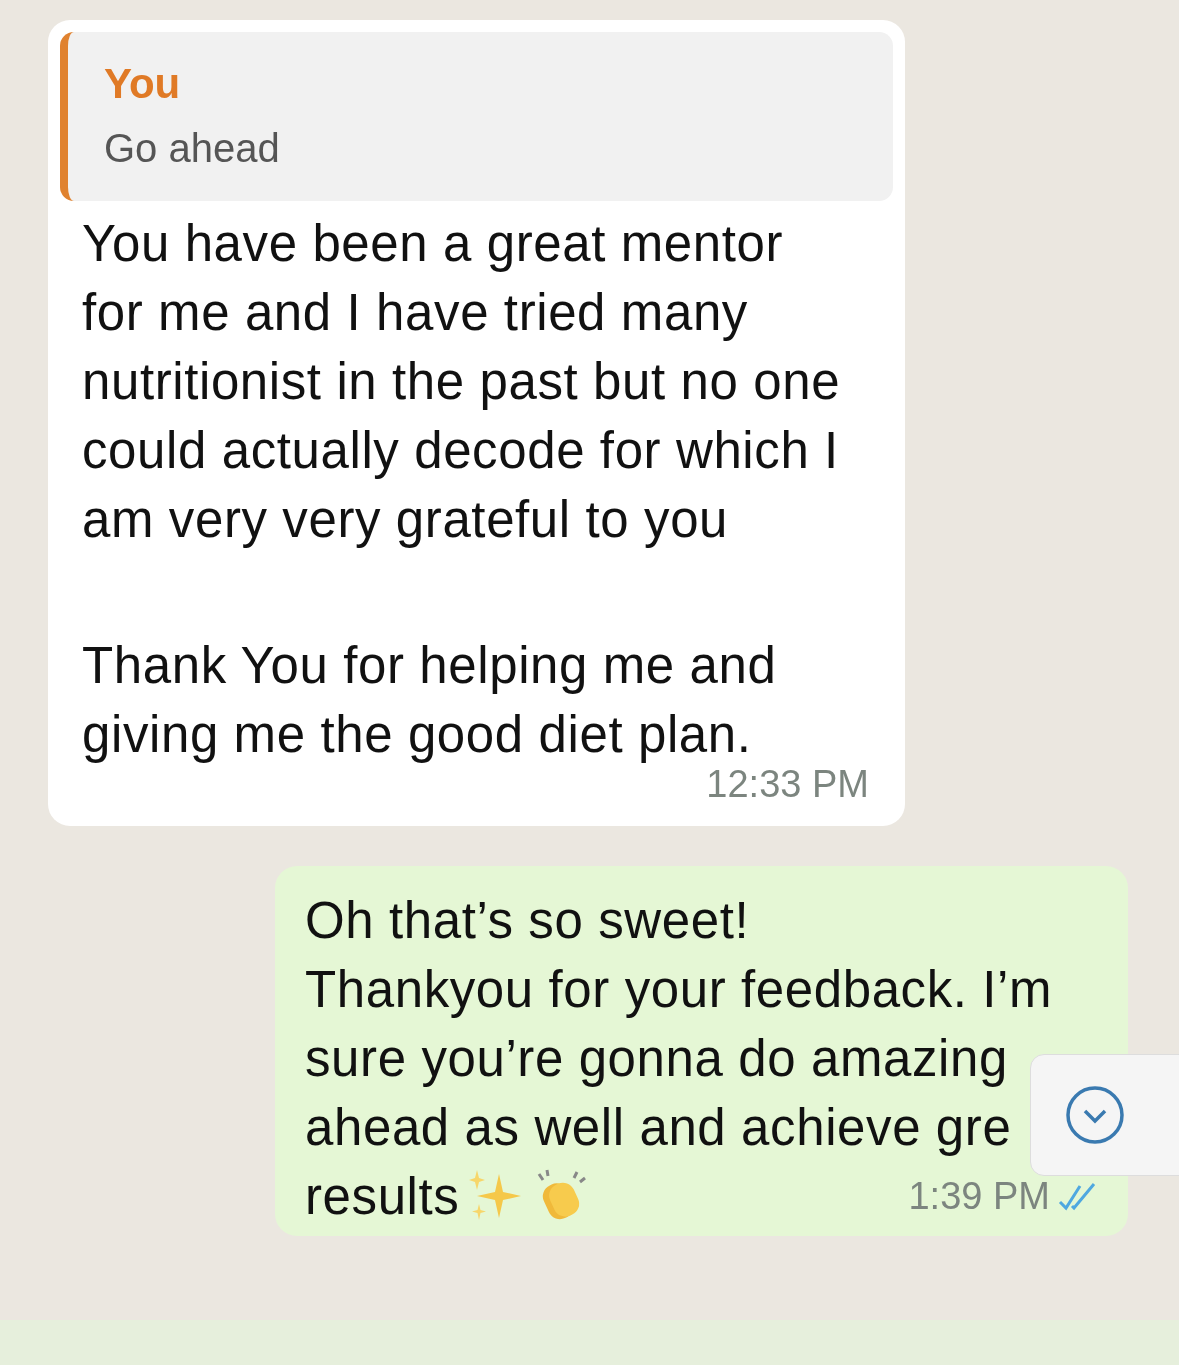 The image size is (1179, 1365). Describe the element at coordinates (192, 148) in the screenshot. I see `quote-text: Go ahead` at that location.